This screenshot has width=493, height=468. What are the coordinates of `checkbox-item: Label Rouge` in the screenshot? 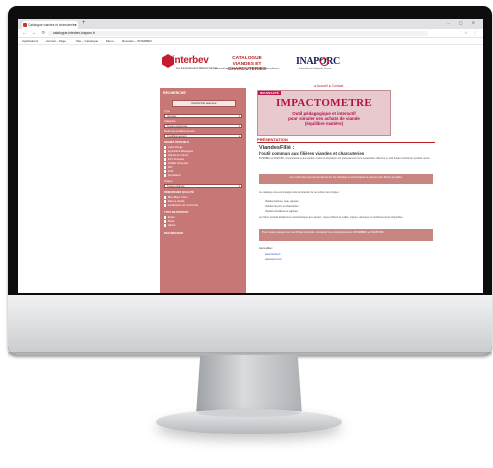 It's located at (173, 147).